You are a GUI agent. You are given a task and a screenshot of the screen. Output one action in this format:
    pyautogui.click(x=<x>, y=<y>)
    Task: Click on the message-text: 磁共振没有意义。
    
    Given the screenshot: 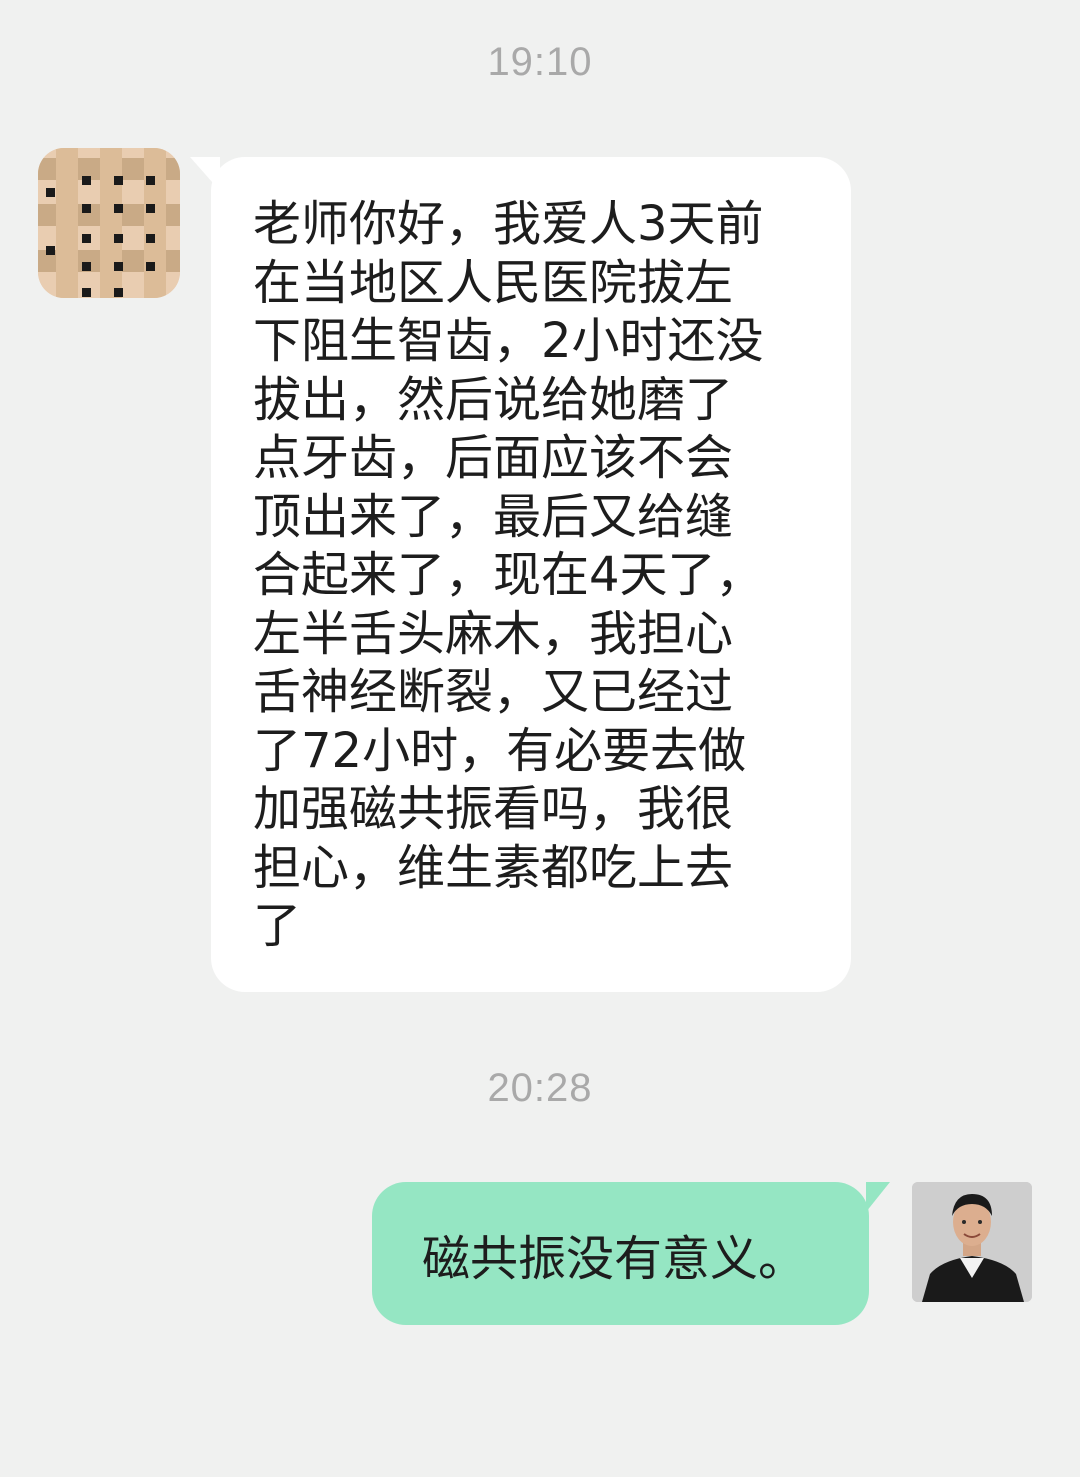 What is the action you would take?
    pyautogui.click(x=614, y=1258)
    